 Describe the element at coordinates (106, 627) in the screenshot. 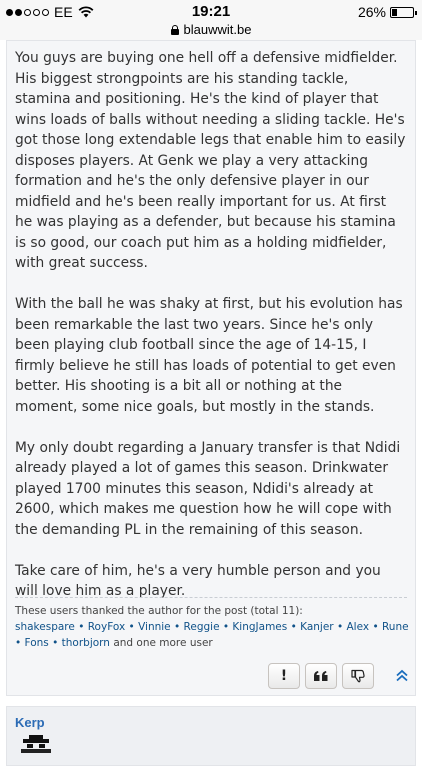

I see `thanks-user-link: RoyFox` at that location.